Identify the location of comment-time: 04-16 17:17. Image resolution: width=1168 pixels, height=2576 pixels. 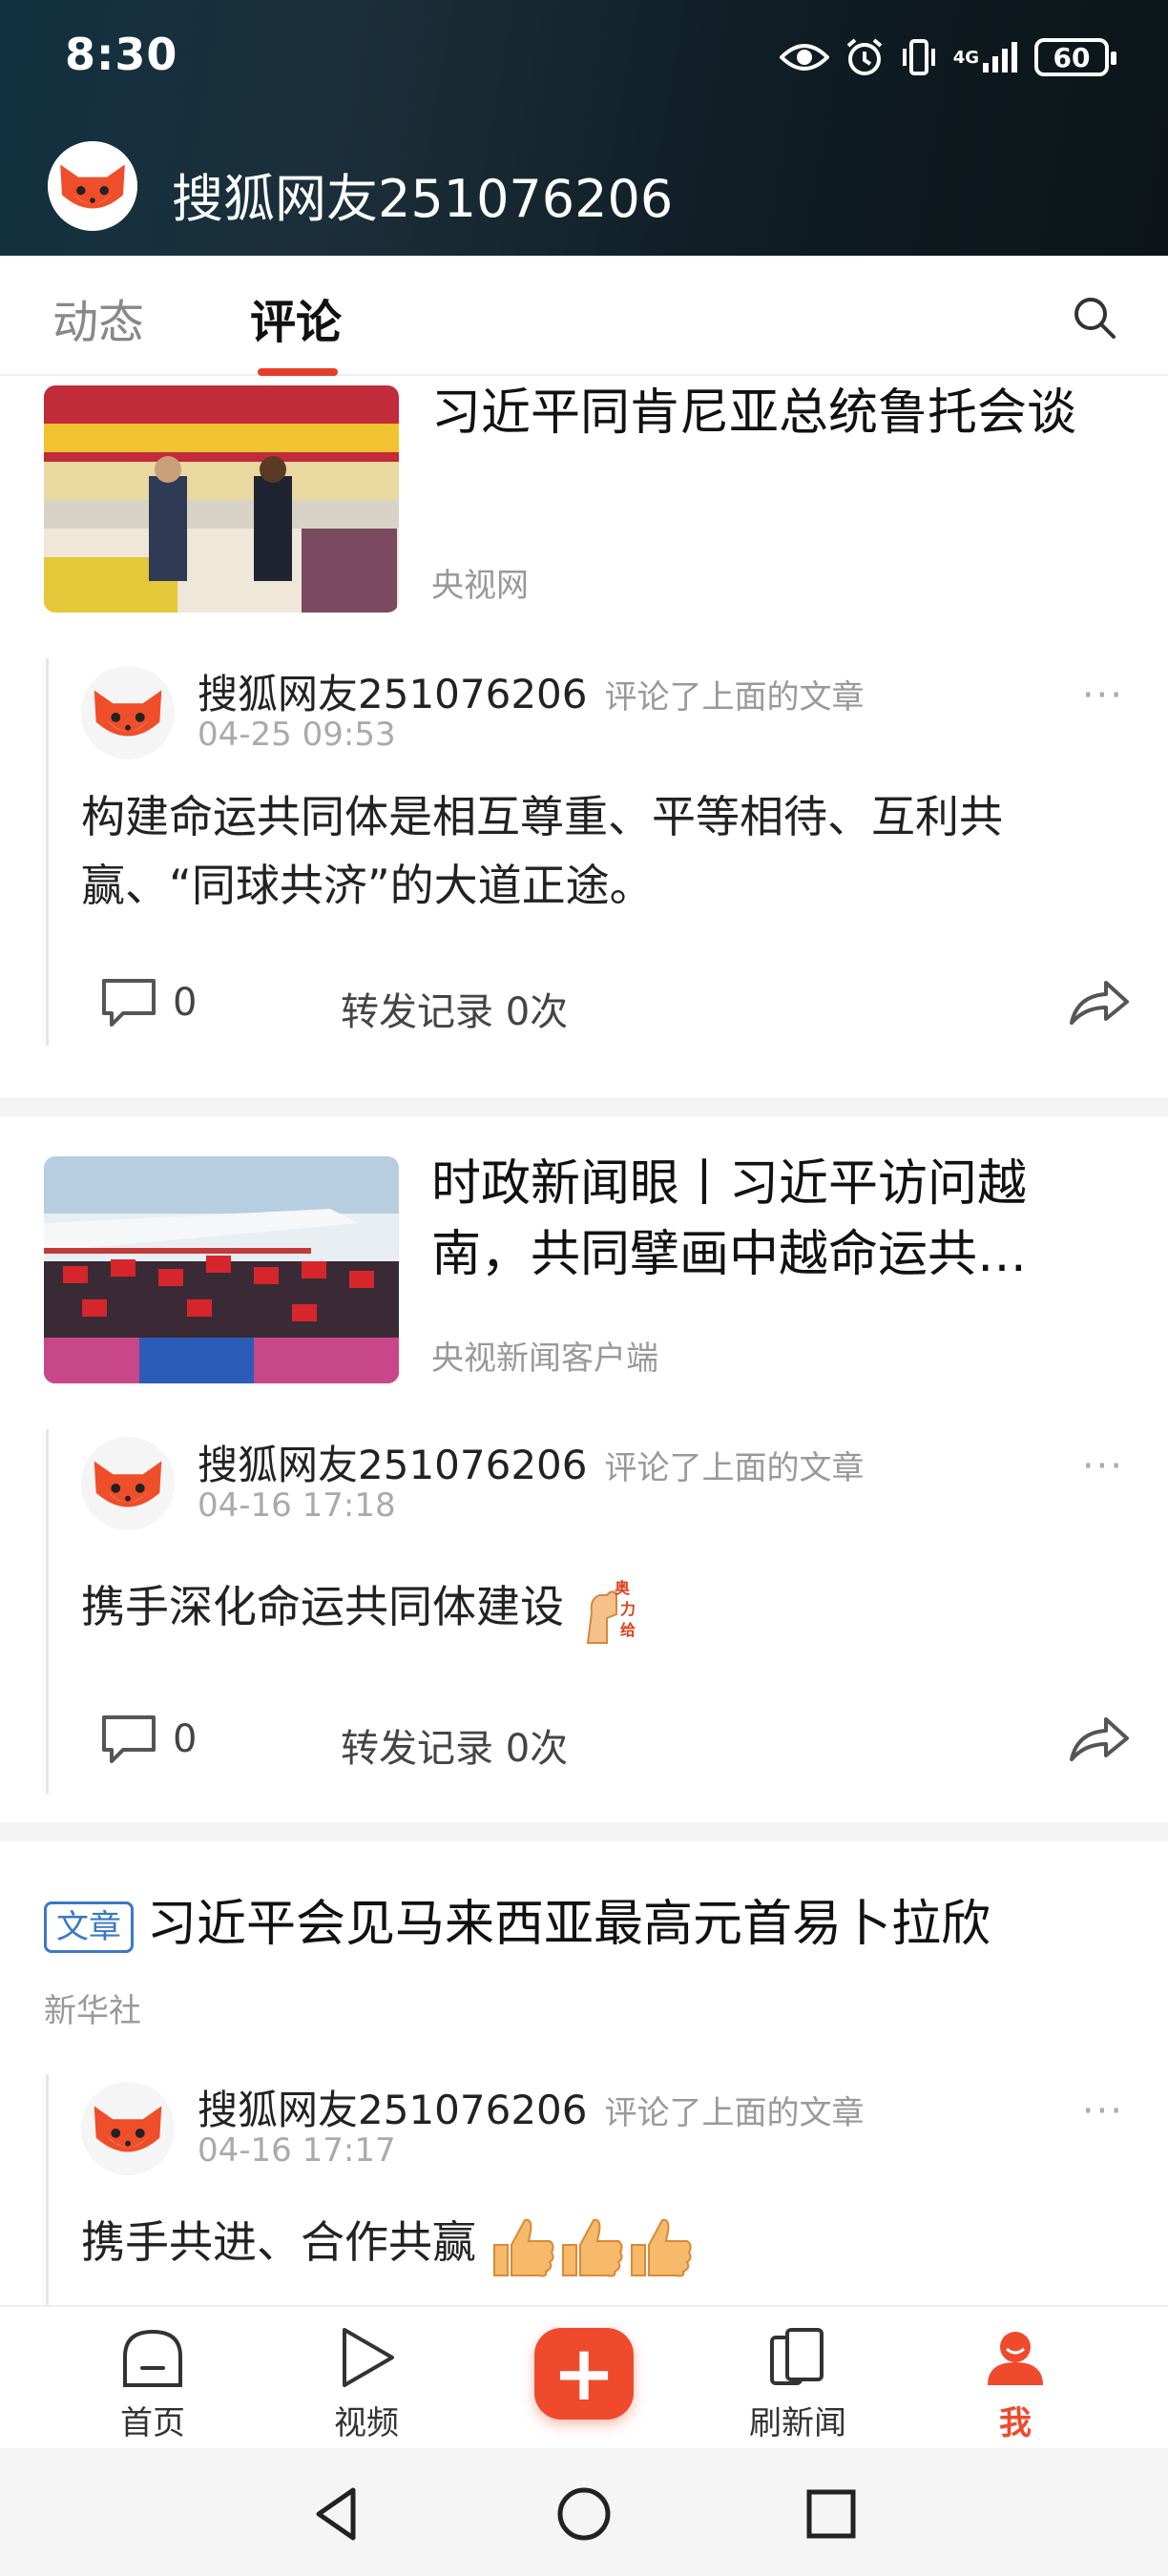
(297, 2150).